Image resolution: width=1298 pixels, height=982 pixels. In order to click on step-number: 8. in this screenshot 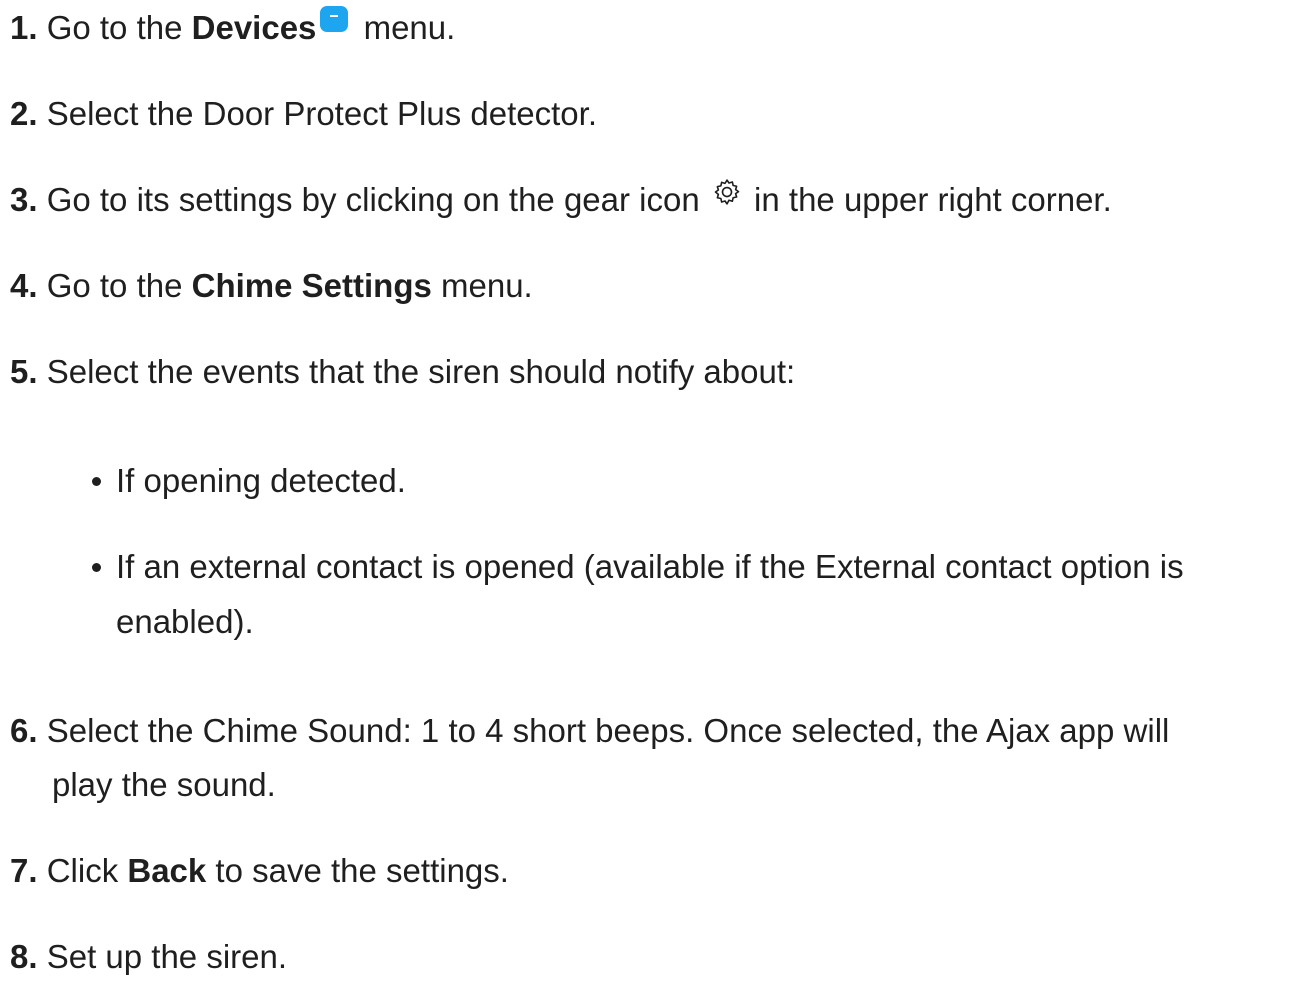, I will do `click(24, 956)`.